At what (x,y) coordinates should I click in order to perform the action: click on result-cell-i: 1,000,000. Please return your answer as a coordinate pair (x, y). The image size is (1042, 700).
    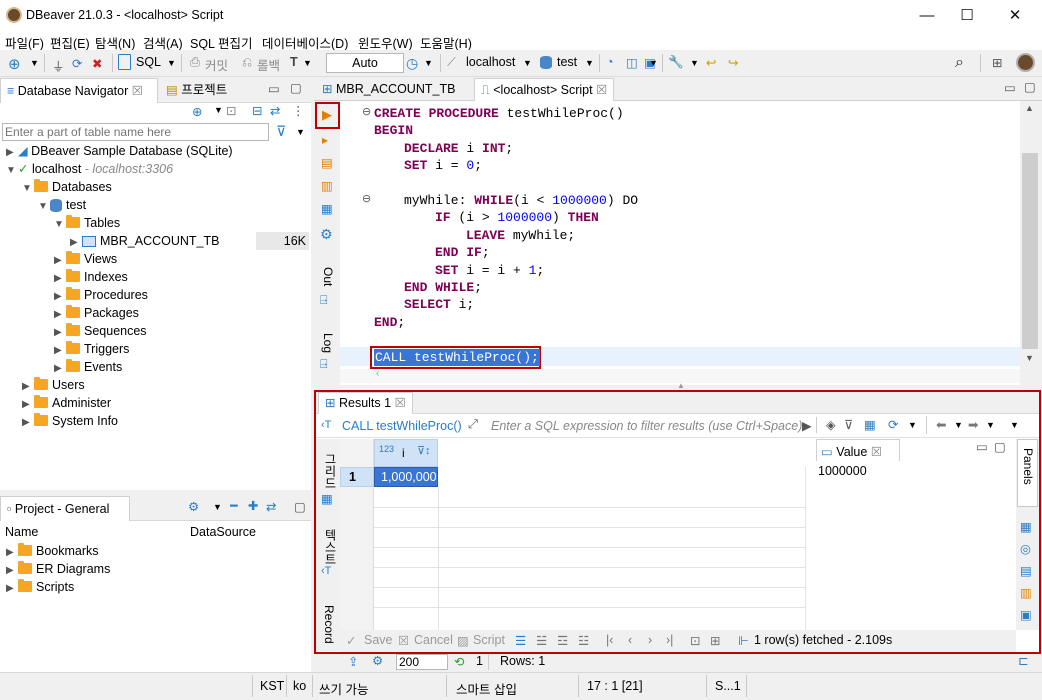
    Looking at the image, I should click on (406, 477).